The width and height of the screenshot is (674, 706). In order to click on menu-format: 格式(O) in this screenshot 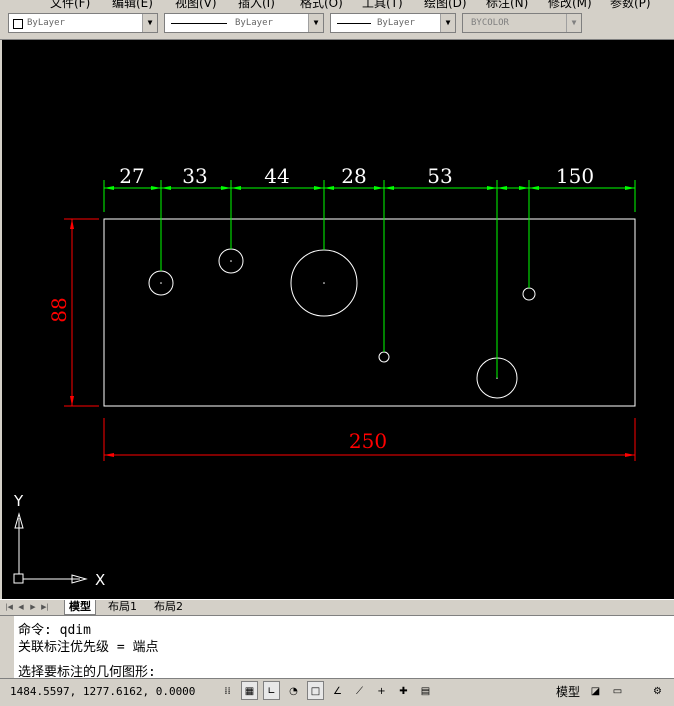, I will do `click(321, 4)`.